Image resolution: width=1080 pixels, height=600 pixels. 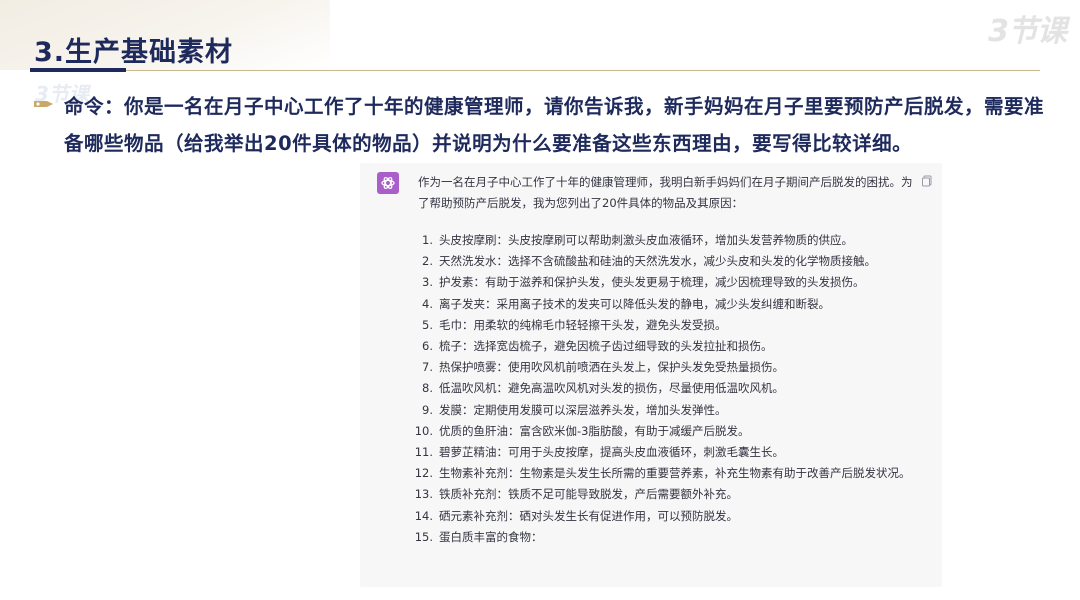 What do you see at coordinates (594, 430) in the screenshot?
I see `list-item-text: 优质的鱼肝油：富含欧米伽-3脂肪酸，有助于减缓产后脱发。` at bounding box center [594, 430].